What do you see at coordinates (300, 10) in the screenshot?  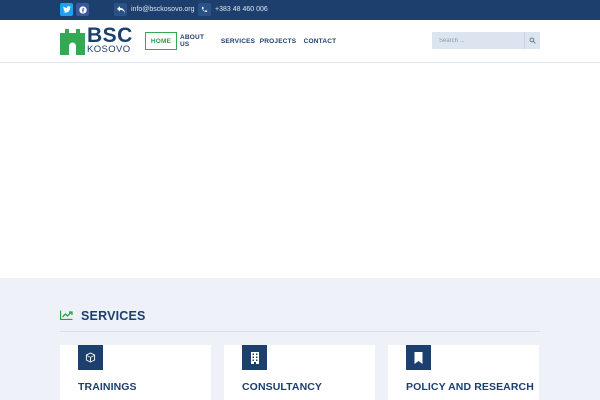 I see `top-bar: info@bsckosovo.org +383 48 460 006` at bounding box center [300, 10].